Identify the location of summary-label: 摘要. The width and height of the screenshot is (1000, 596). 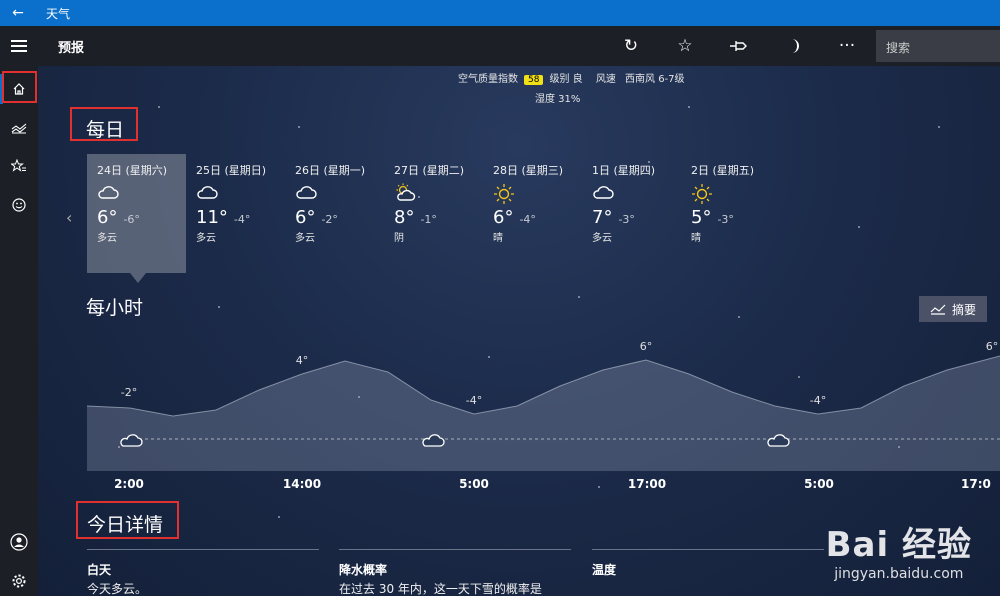
(963, 309).